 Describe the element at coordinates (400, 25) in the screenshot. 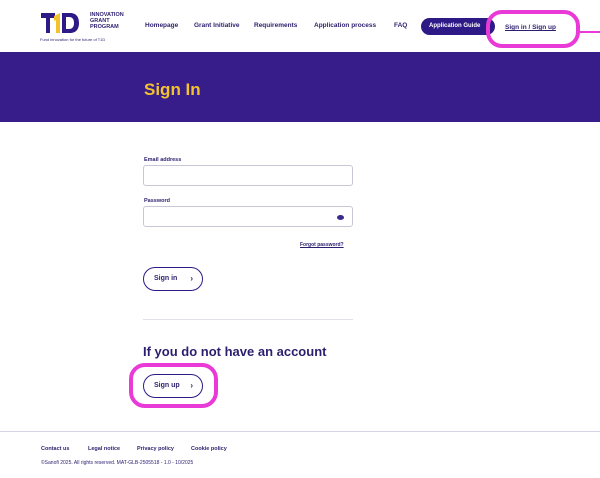

I see `nav-faq: FAQ` at that location.